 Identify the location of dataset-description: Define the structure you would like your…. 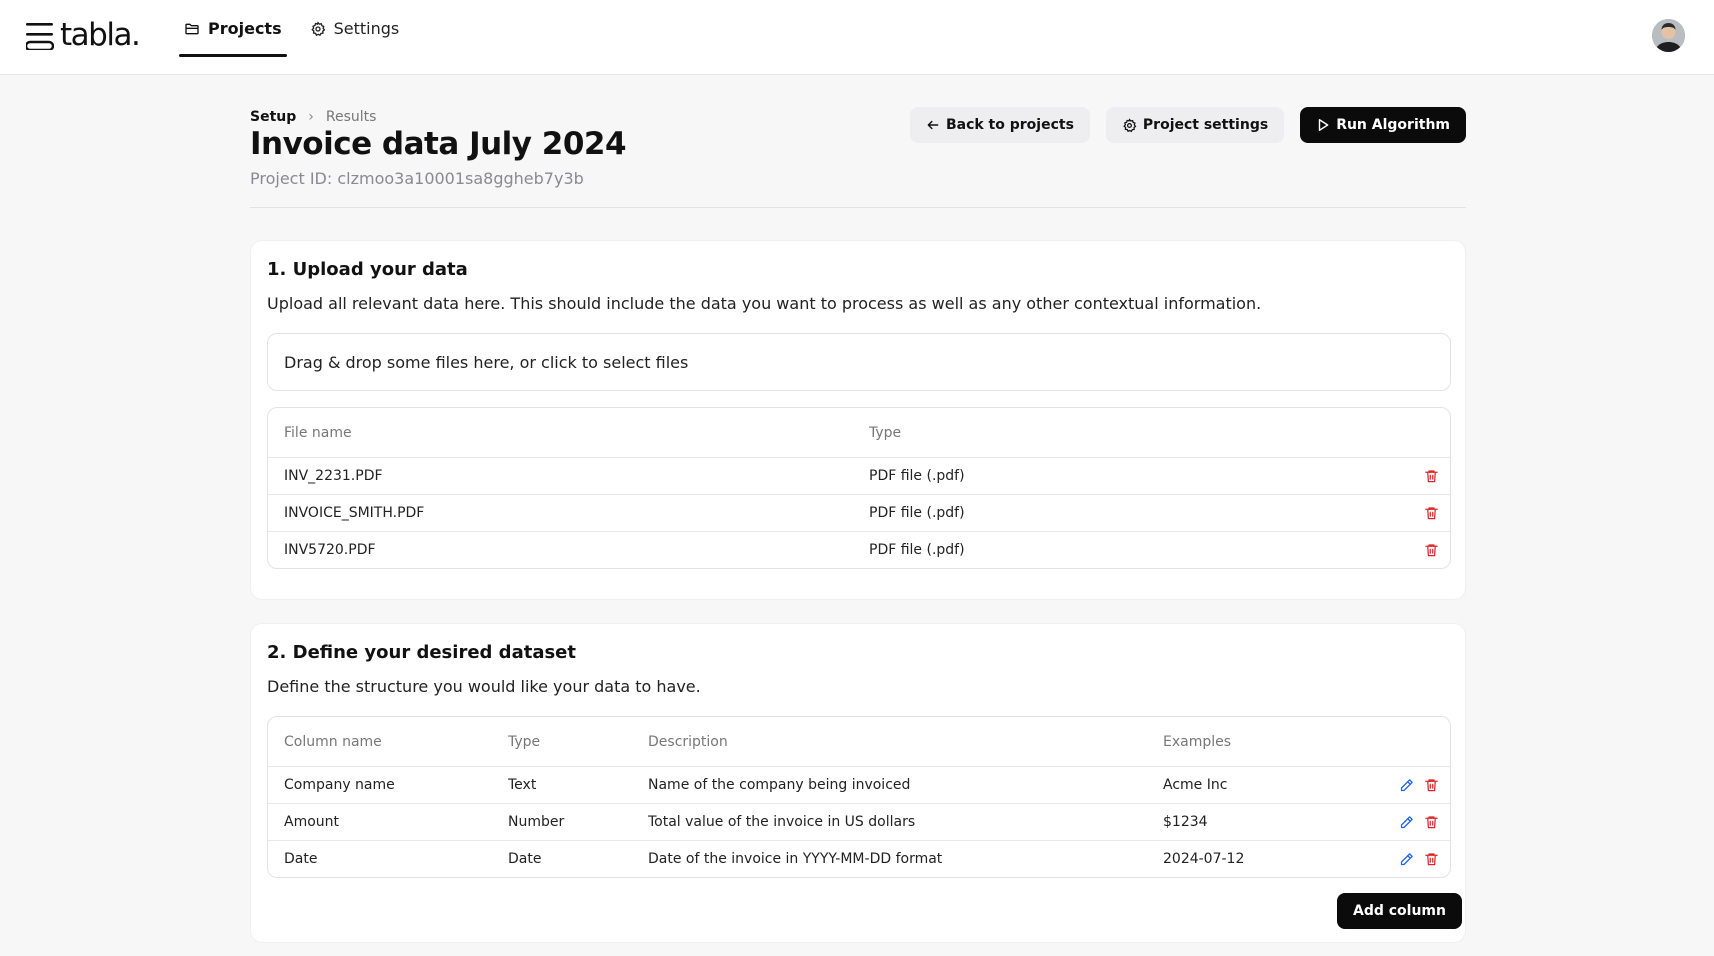
(484, 686).